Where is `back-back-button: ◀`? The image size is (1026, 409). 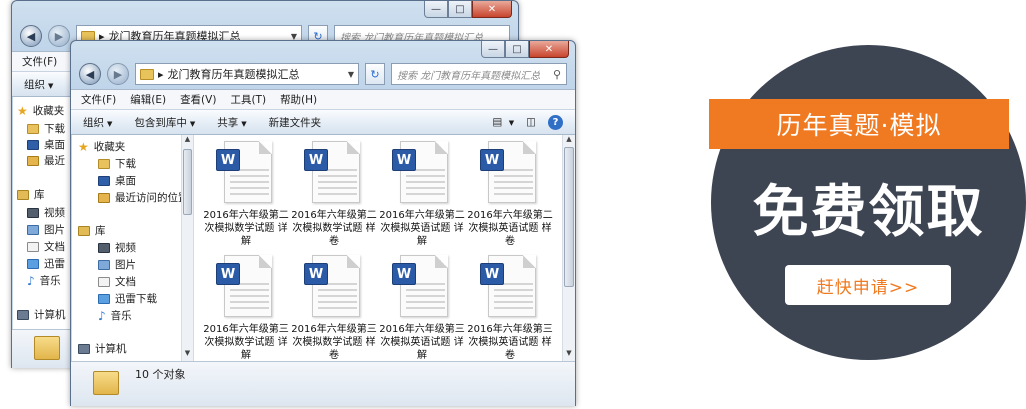
back-back-button: ◀ is located at coordinates (31, 36).